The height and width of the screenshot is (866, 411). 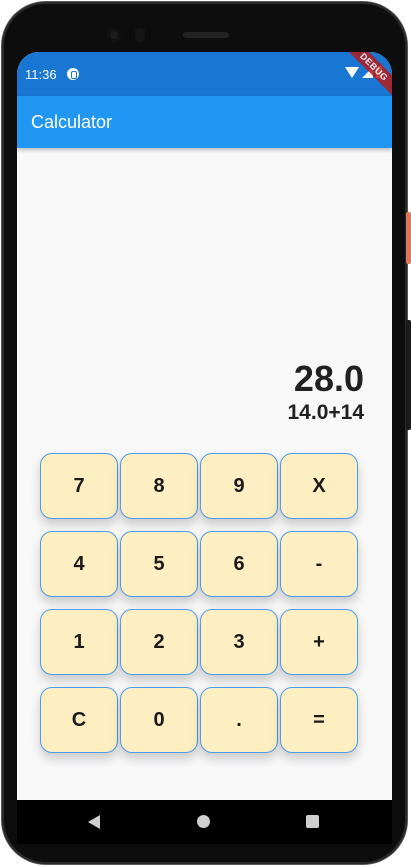 What do you see at coordinates (319, 642) in the screenshot?
I see `key-add: +` at bounding box center [319, 642].